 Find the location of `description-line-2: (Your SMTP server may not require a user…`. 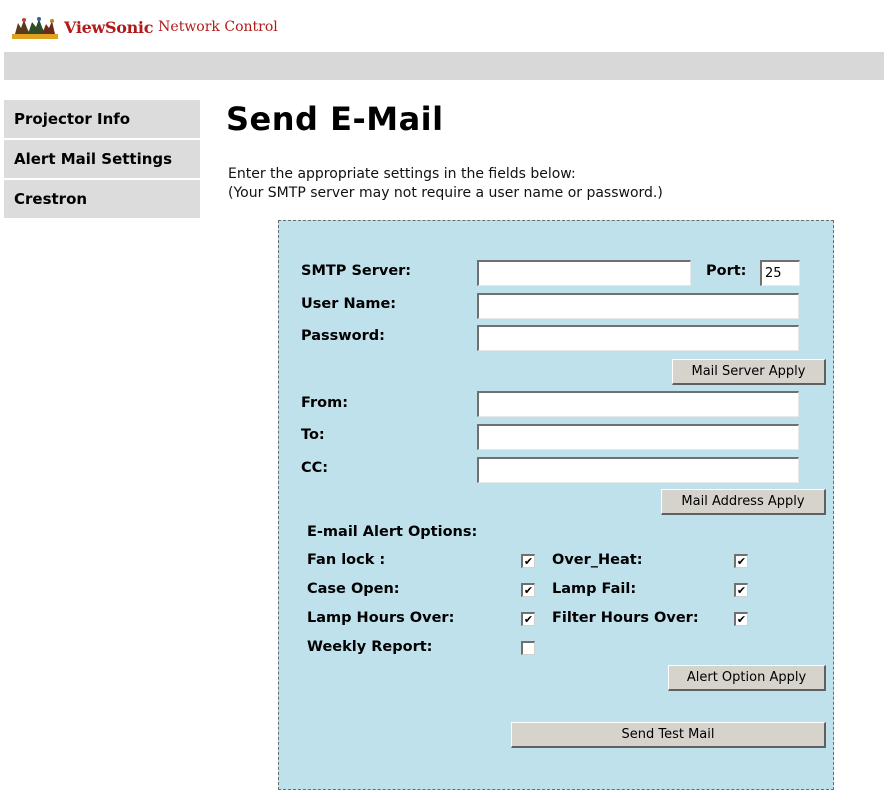

description-line-2: (Your SMTP server may not require a user… is located at coordinates (445, 193).